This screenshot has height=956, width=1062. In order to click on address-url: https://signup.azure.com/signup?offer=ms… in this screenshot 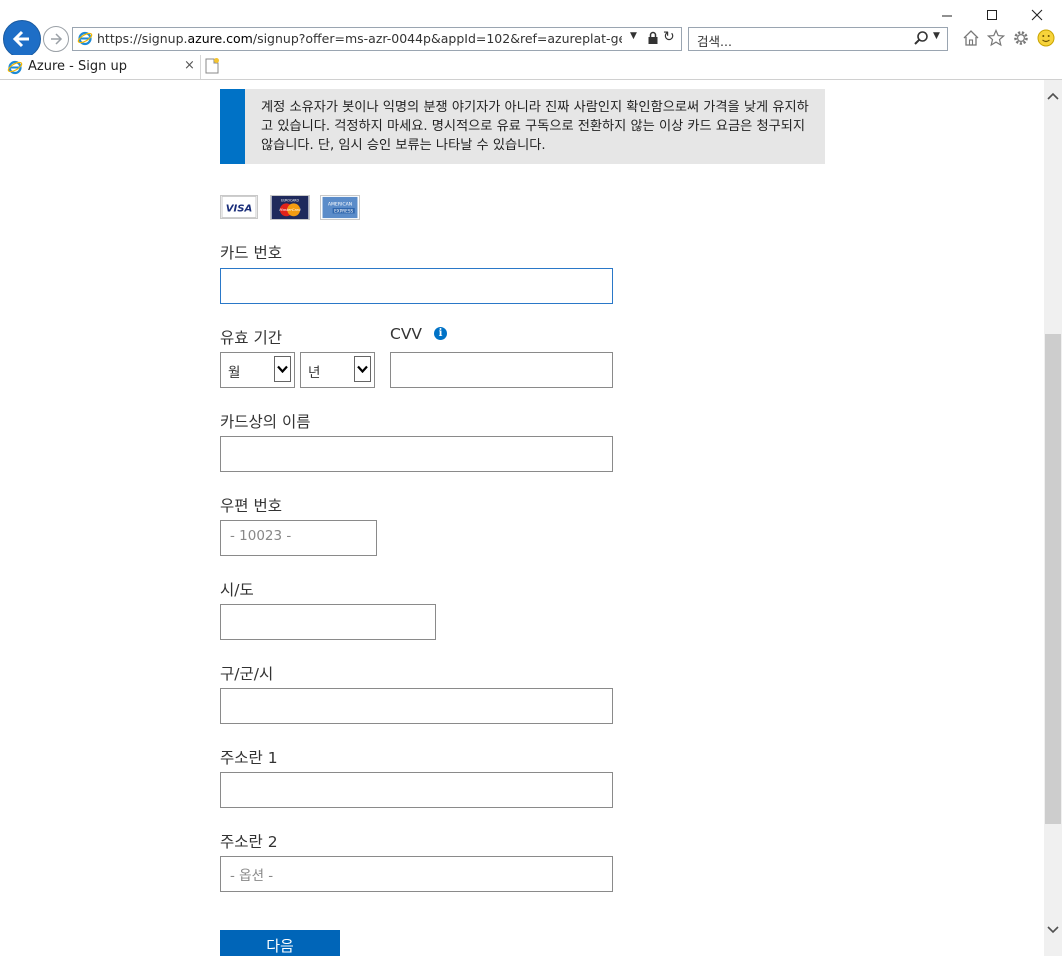, I will do `click(359, 38)`.